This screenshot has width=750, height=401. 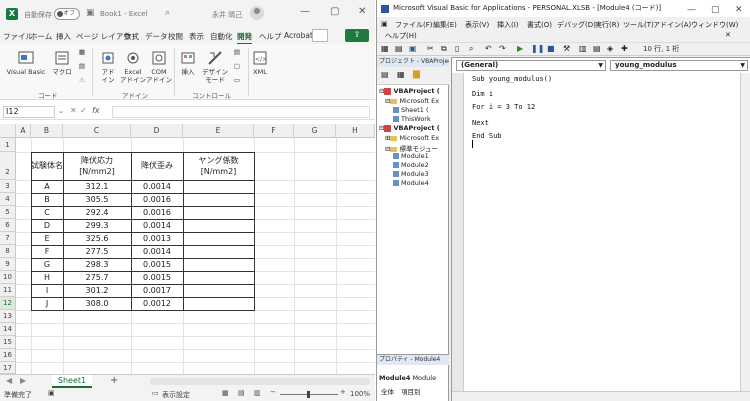 What do you see at coordinates (679, 65) in the screenshot?
I see `procedure-dropdown: young_modulus ▼` at bounding box center [679, 65].